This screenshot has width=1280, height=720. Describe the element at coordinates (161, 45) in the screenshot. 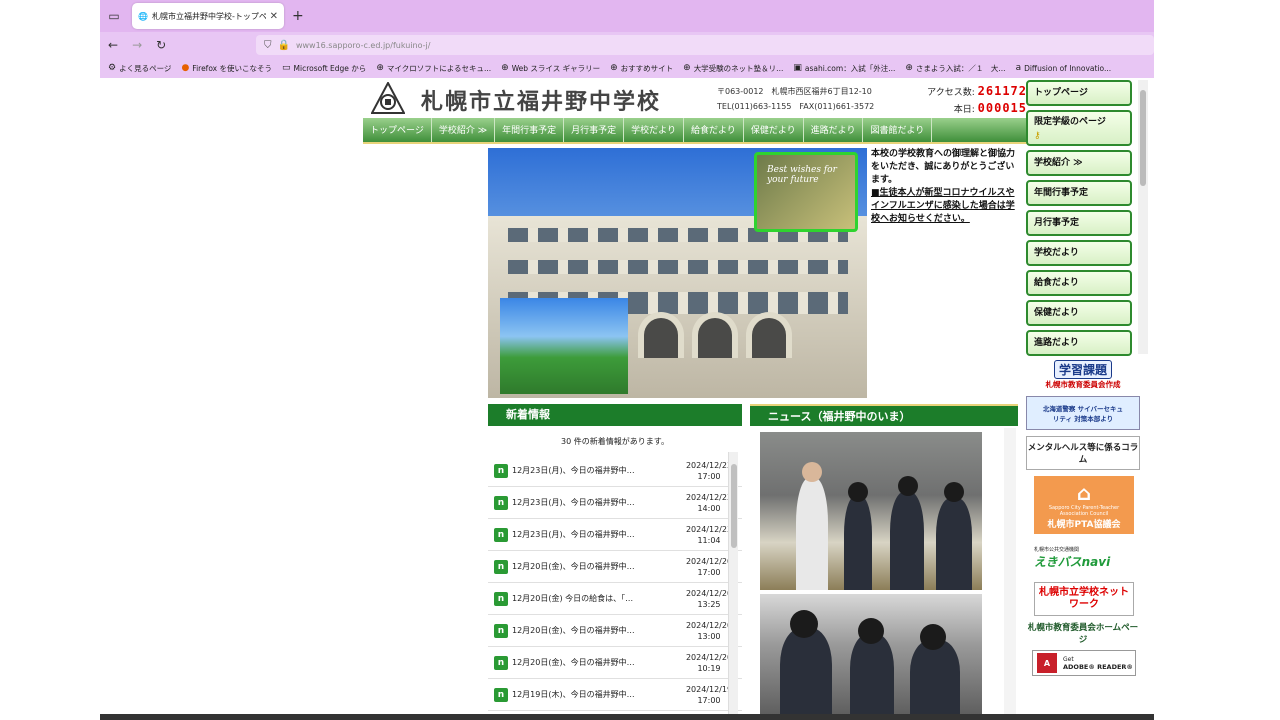

I see `reload-icon: ↻` at that location.